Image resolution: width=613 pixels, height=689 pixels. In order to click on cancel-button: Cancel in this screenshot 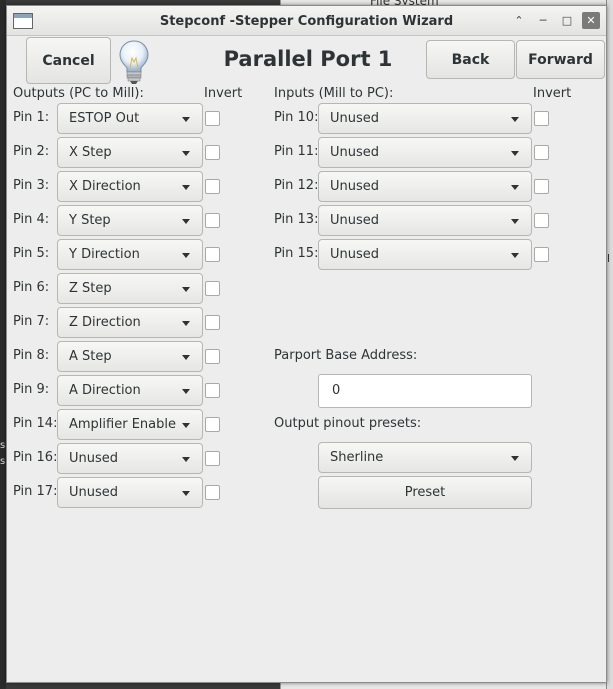, I will do `click(68, 60)`.